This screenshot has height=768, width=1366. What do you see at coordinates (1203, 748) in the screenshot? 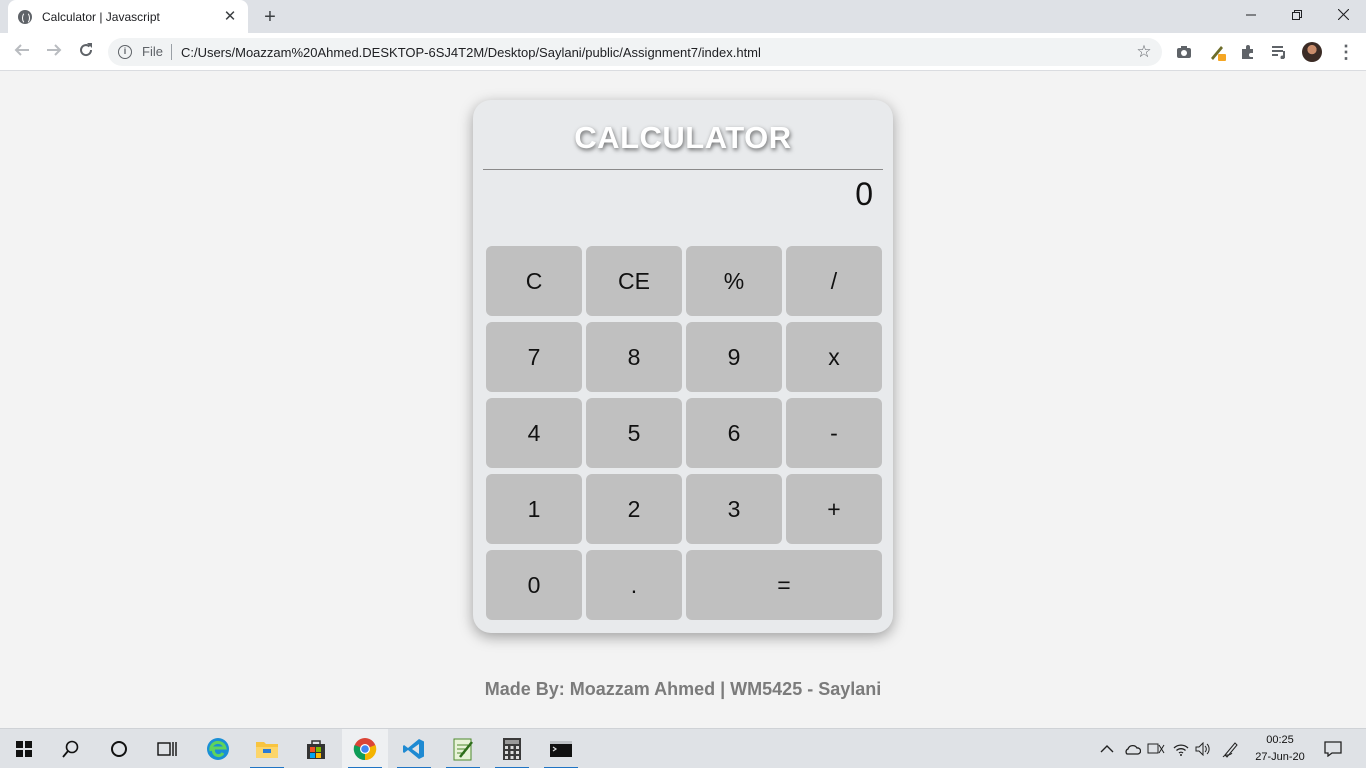
I see `volume-icon` at bounding box center [1203, 748].